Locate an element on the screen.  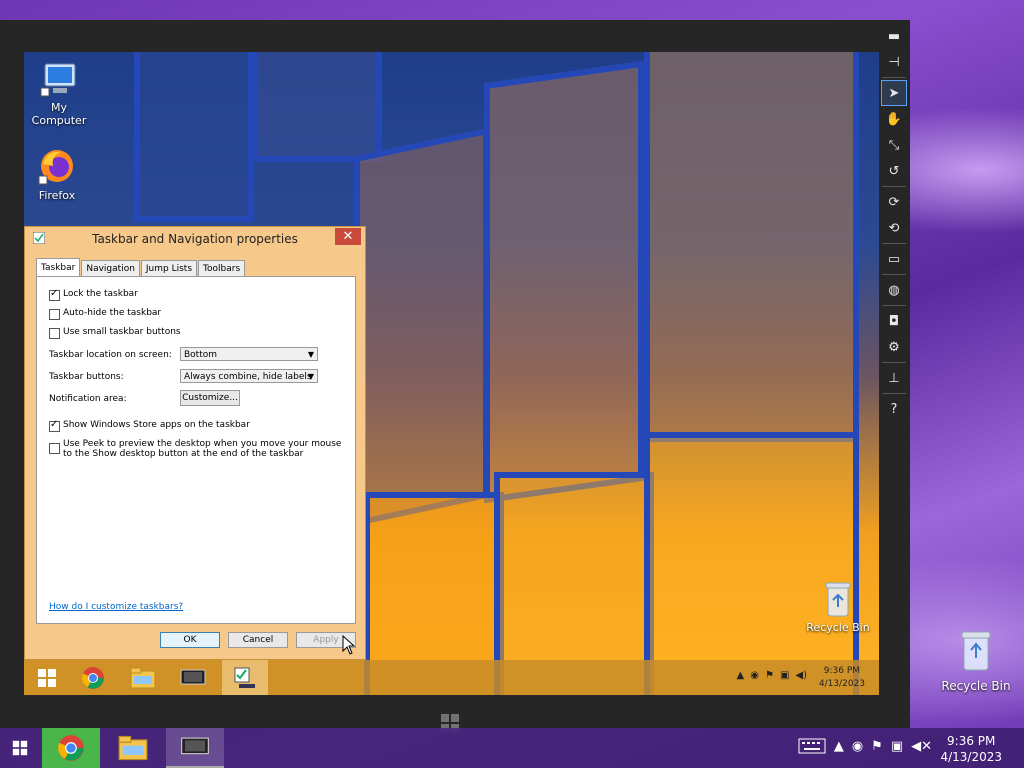
location-value: Bottom is located at coordinates (201, 355).